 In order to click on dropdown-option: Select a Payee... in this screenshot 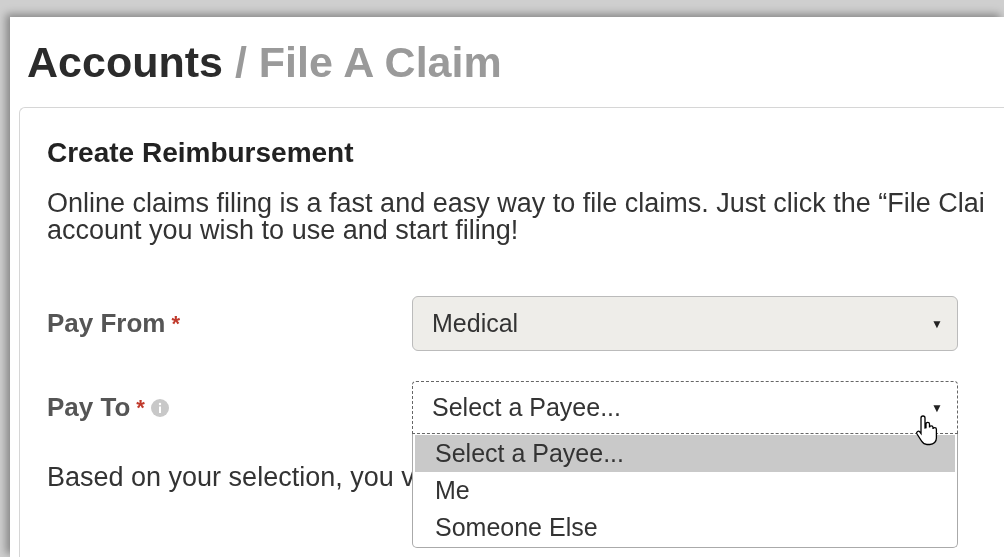, I will do `click(685, 453)`.